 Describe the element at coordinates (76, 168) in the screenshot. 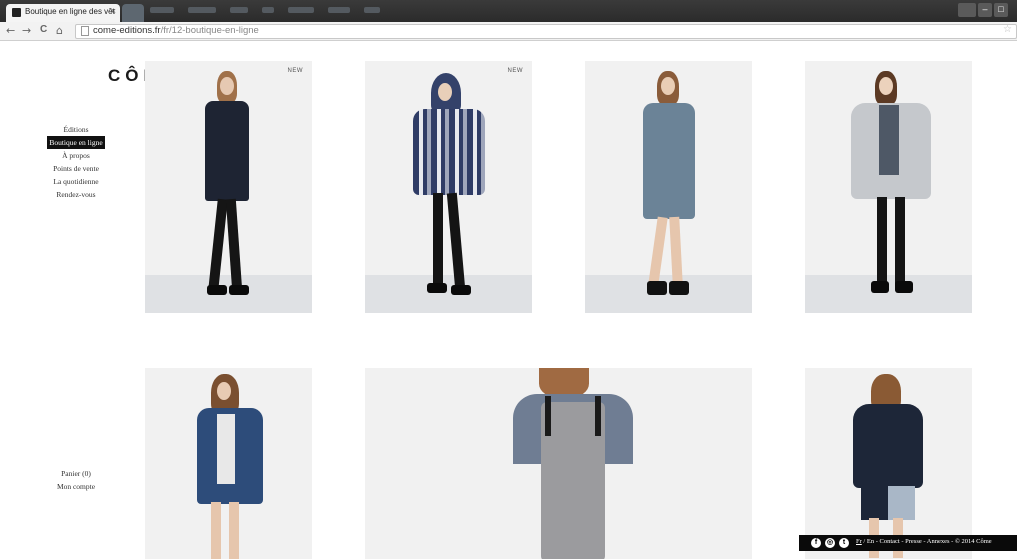

I see `menu-item-points-de-vente: Points de vente` at that location.